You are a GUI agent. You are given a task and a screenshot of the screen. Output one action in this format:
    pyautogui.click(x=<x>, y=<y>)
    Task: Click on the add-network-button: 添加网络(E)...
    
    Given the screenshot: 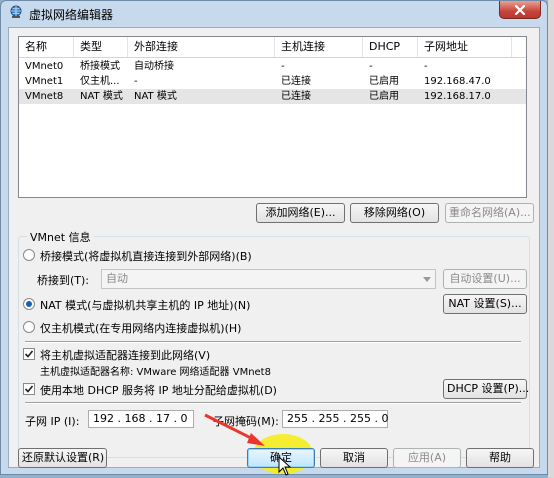 What is the action you would take?
    pyautogui.click(x=300, y=213)
    